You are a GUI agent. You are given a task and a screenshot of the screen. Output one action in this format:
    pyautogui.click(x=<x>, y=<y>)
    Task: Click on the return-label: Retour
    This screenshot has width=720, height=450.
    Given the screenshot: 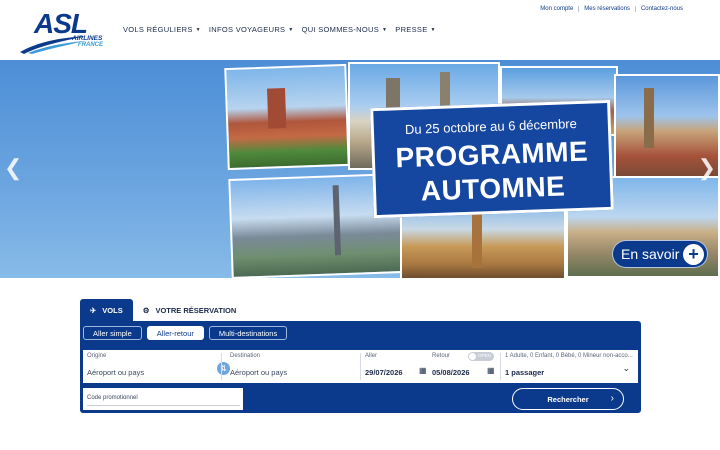 What is the action you would take?
    pyautogui.click(x=441, y=356)
    